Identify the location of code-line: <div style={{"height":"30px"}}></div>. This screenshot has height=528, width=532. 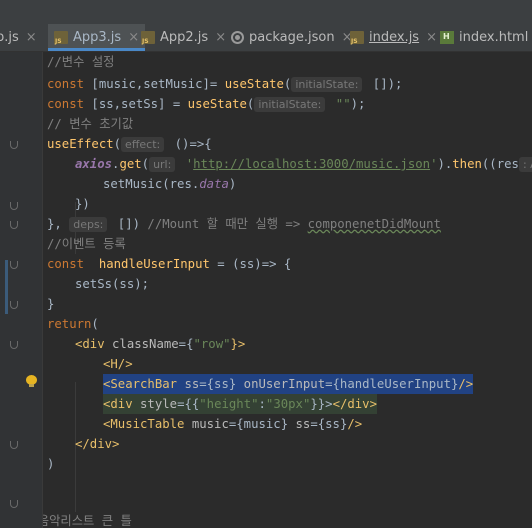
(240, 404).